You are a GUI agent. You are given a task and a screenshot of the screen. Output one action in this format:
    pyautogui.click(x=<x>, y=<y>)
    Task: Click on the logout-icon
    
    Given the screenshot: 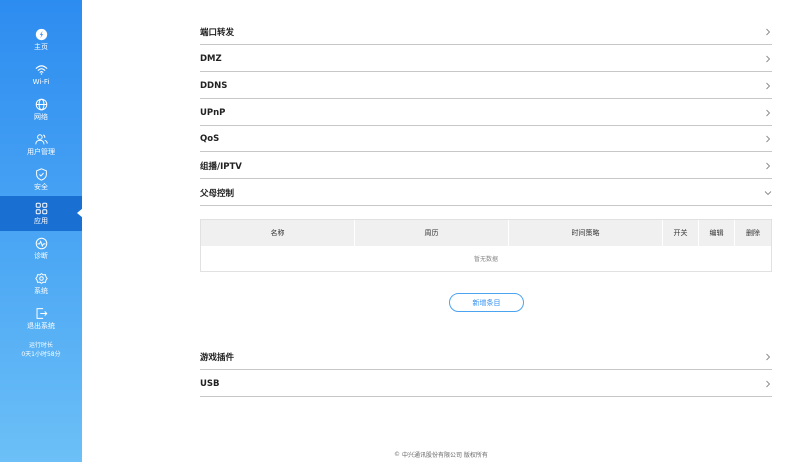 What is the action you would take?
    pyautogui.click(x=41, y=313)
    